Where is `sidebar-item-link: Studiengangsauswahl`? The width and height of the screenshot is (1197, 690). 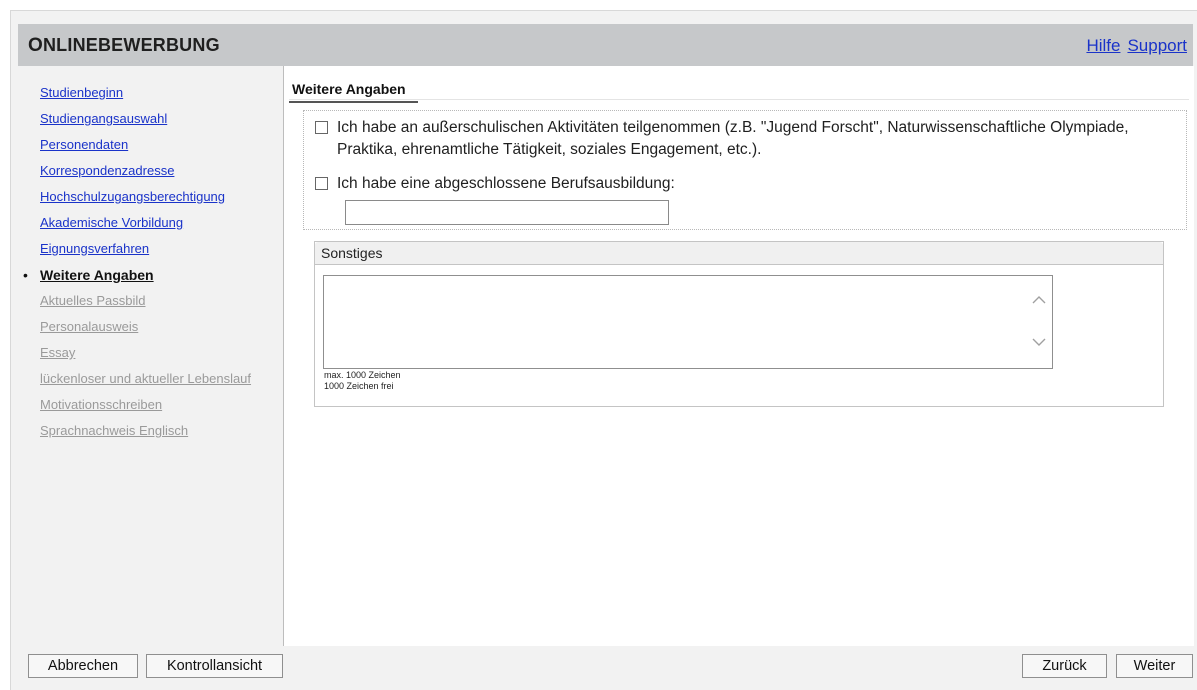 sidebar-item-link: Studiengangsauswahl is located at coordinates (103, 118).